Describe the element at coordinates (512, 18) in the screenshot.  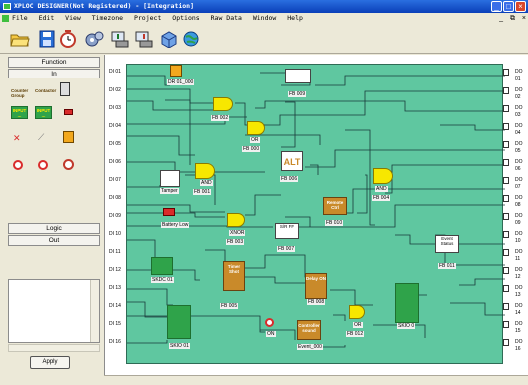
I see `mdi-restore-button: ⧉` at that location.